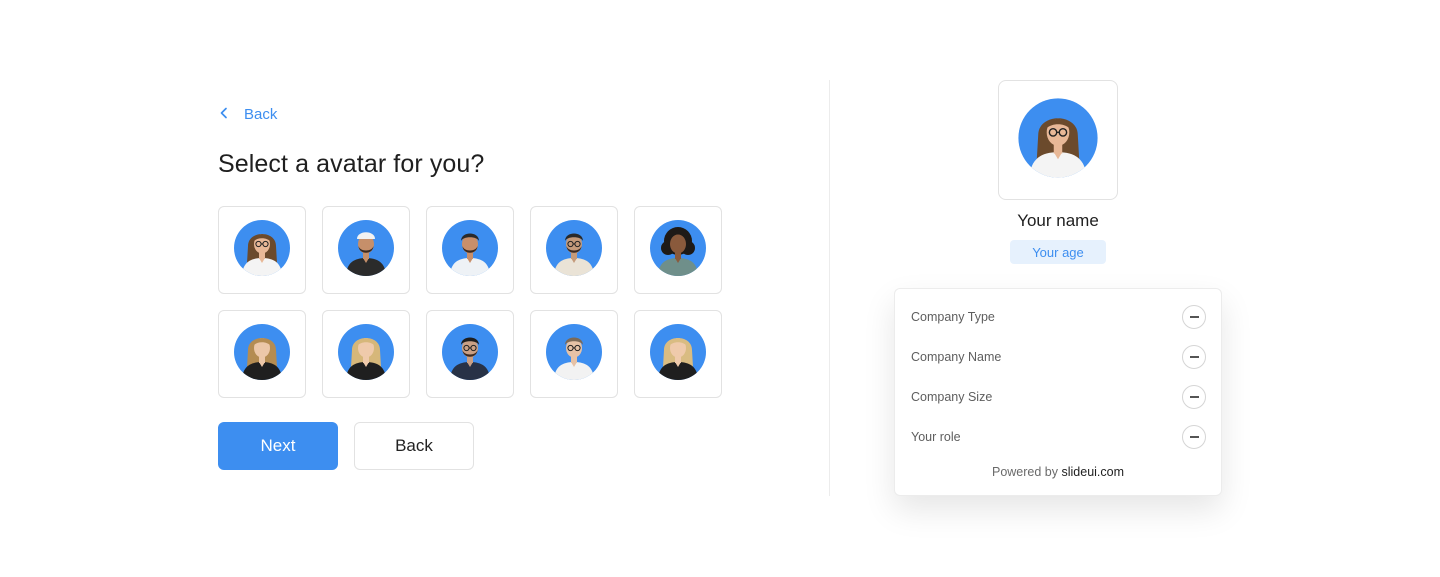 This screenshot has height=577, width=1440. What do you see at coordinates (261, 114) in the screenshot?
I see `back-link-label: Back` at bounding box center [261, 114].